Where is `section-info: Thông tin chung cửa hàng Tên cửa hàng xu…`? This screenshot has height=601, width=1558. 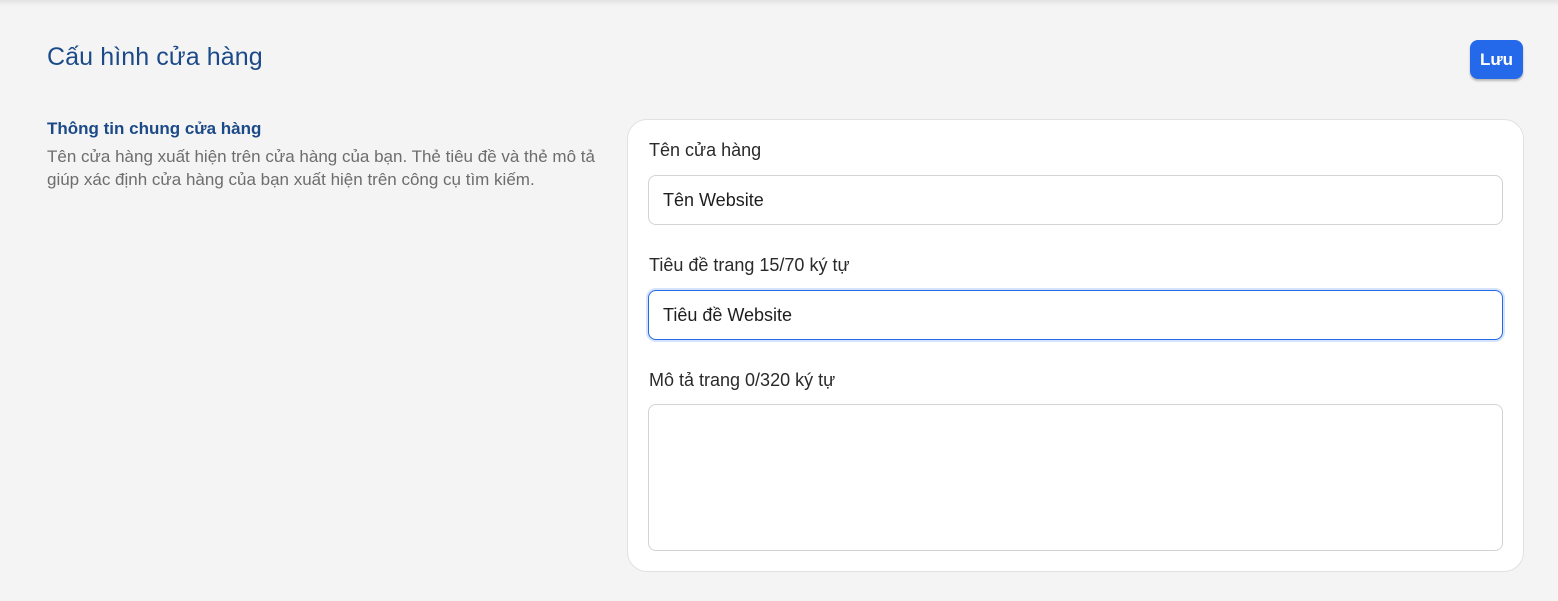 section-info: Thông tin chung cửa hàng Tên cửa hàng xu… is located at coordinates (327, 155).